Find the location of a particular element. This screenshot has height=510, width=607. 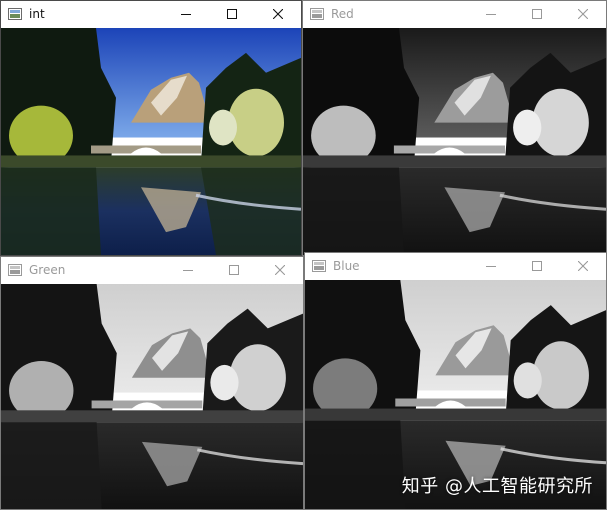

title-bar: Red is located at coordinates (454, 14).